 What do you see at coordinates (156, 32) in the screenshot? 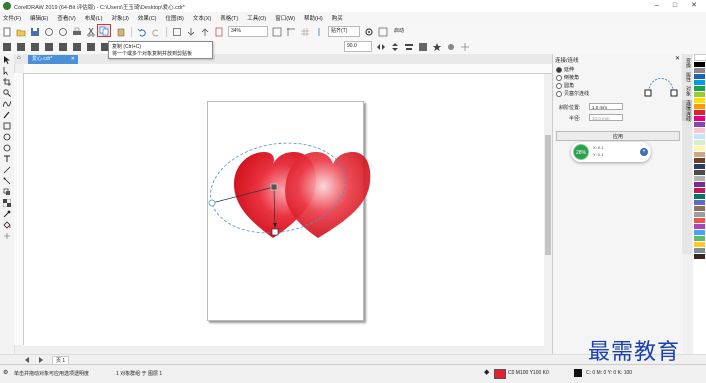
I see `redo-icon` at bounding box center [156, 32].